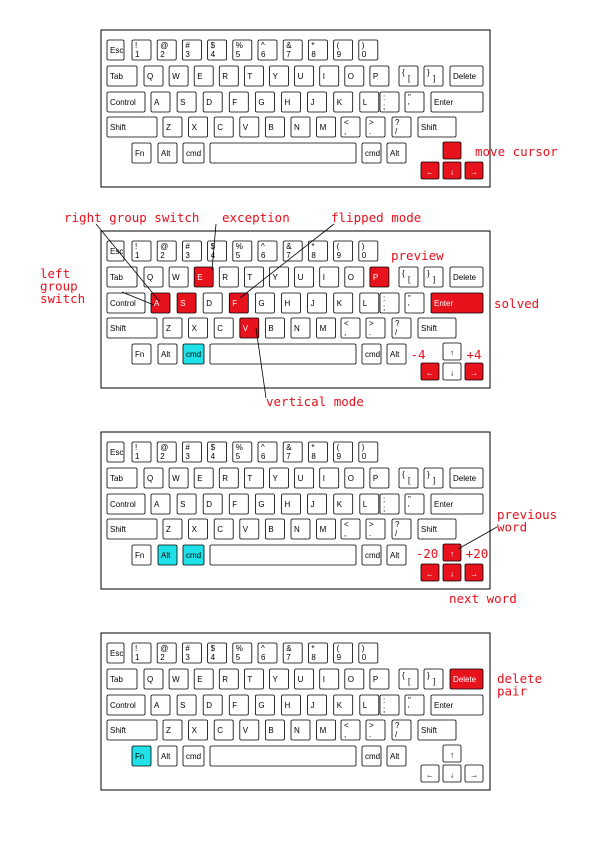 The height and width of the screenshot is (842, 595). Describe the element at coordinates (267, 50) in the screenshot. I see `key-6: ^6` at that location.